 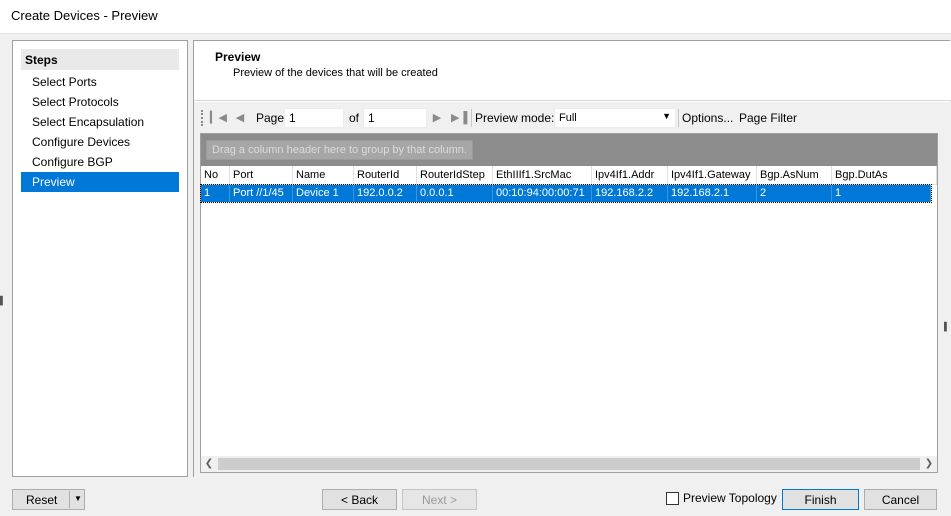 I want to click on scroll-right-icon: ❯, so click(x=929, y=464).